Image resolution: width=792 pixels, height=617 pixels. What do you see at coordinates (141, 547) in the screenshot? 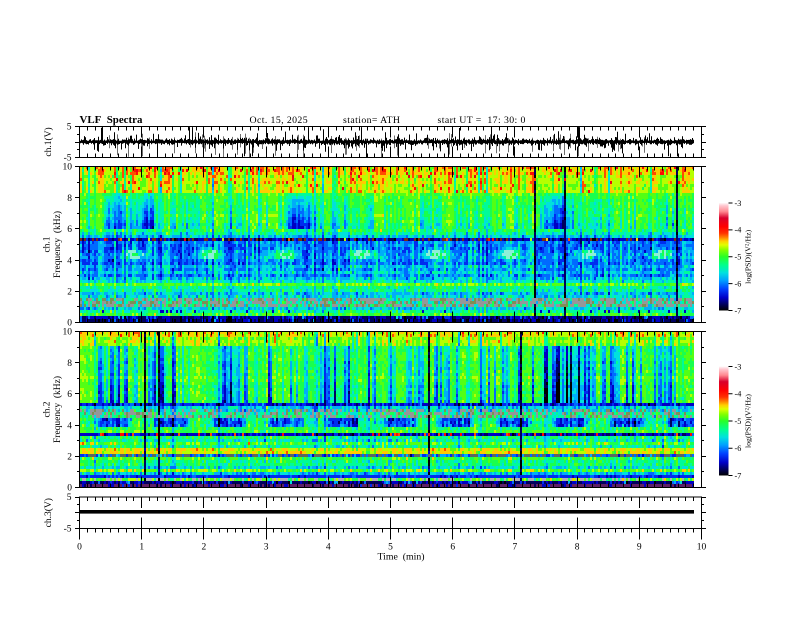
I see `svg-text: 1` at bounding box center [141, 547].